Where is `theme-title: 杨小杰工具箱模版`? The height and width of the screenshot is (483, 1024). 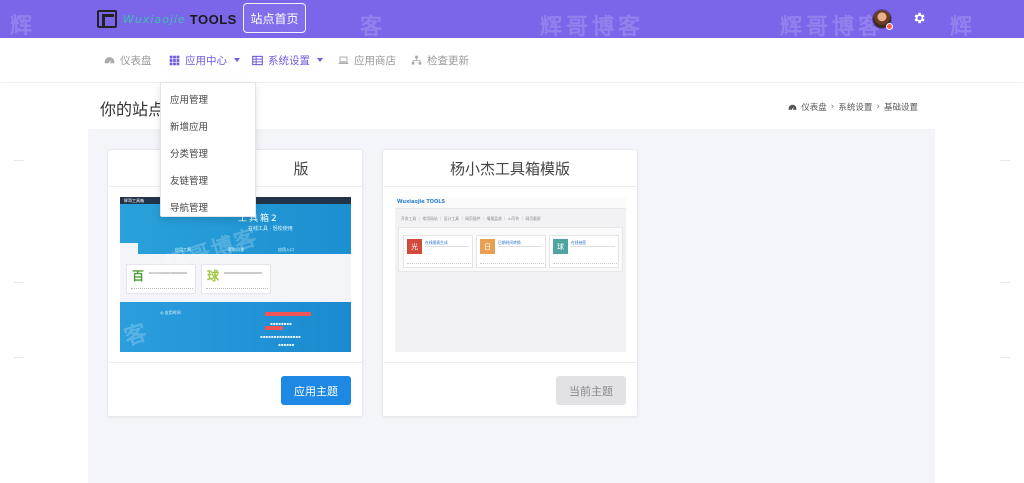
theme-title: 杨小杰工具箱模版 is located at coordinates (510, 168).